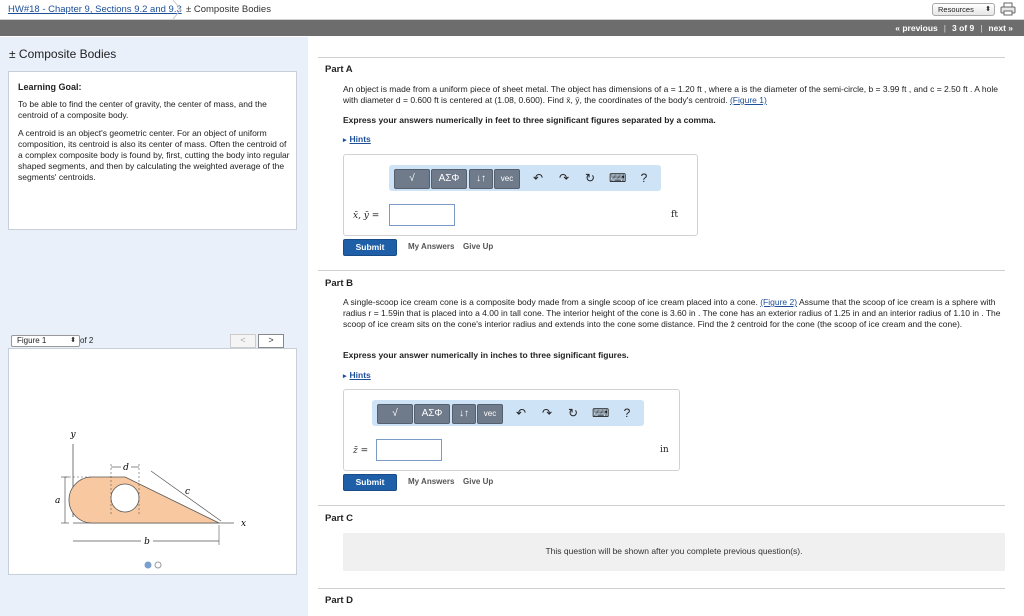 The image size is (1024, 616). I want to click on breadcrumb-separator-icon, so click(177, 9).